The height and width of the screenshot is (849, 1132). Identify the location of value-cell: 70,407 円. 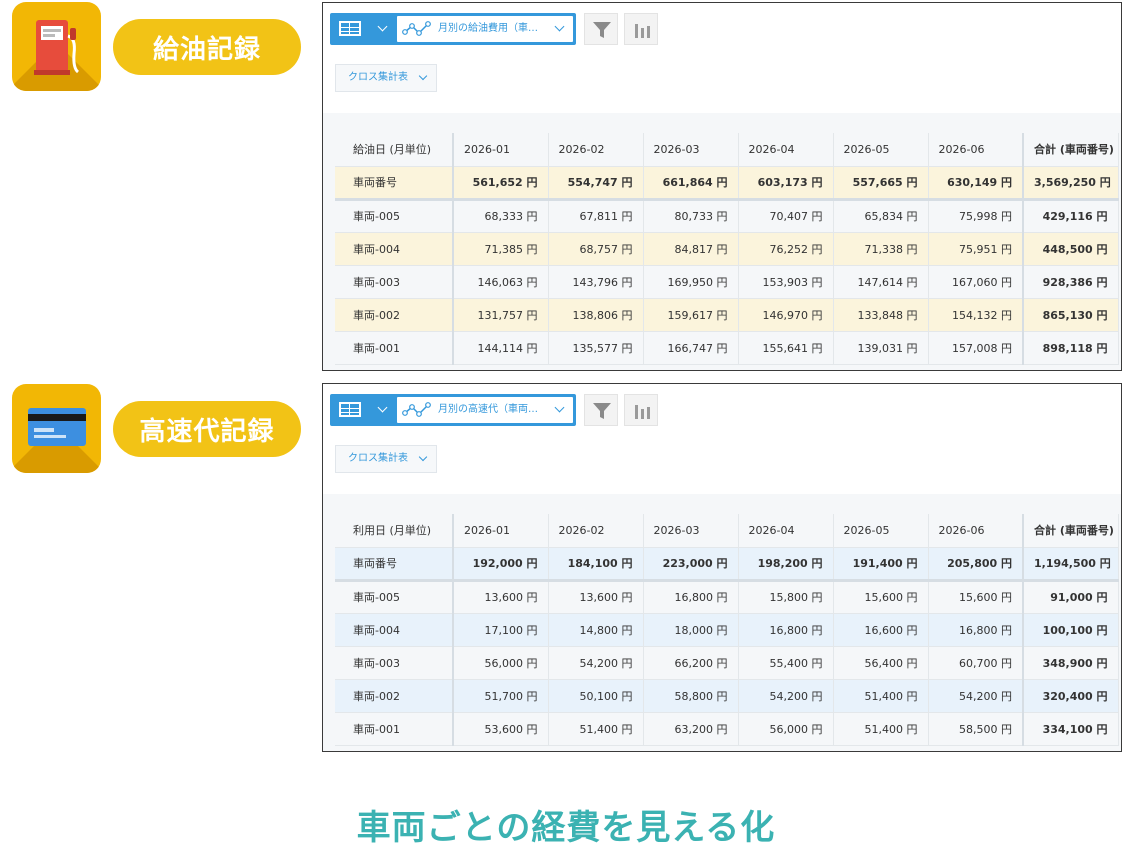
(786, 216).